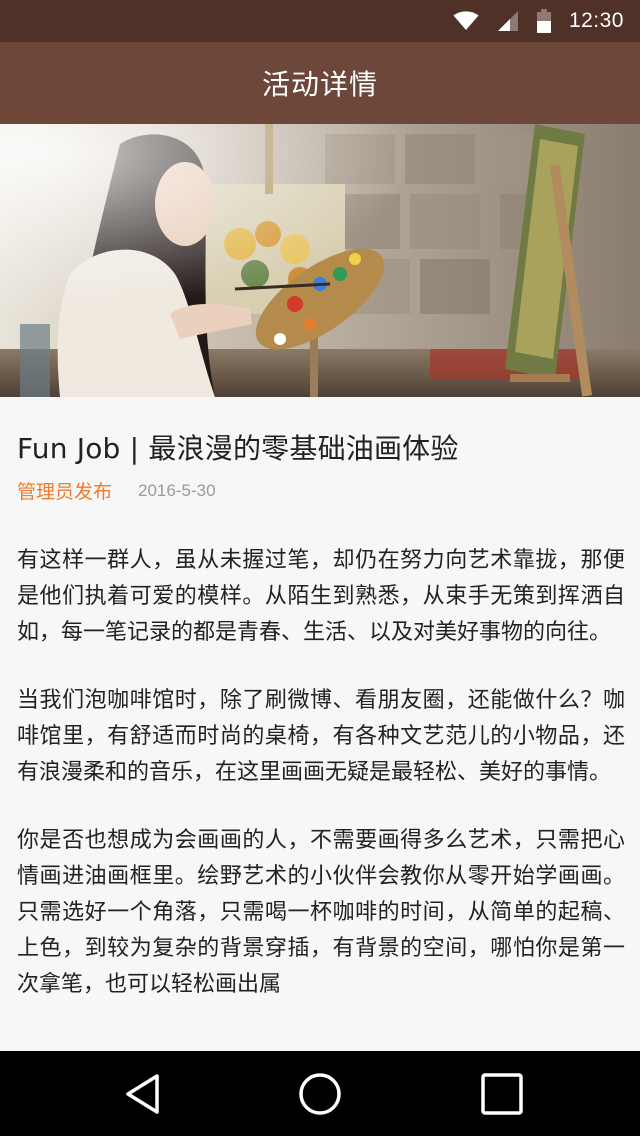 The width and height of the screenshot is (640, 1136). Describe the element at coordinates (238, 448) in the screenshot. I see `article-title: Fun Job | 最浪漫的零基础油画体验` at that location.